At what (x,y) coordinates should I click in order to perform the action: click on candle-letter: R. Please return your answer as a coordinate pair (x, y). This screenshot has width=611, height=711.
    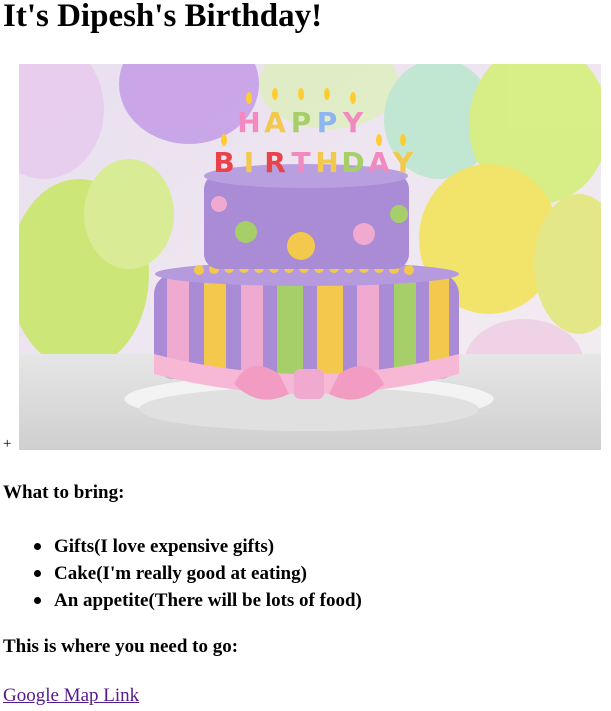
    Looking at the image, I should click on (275, 162).